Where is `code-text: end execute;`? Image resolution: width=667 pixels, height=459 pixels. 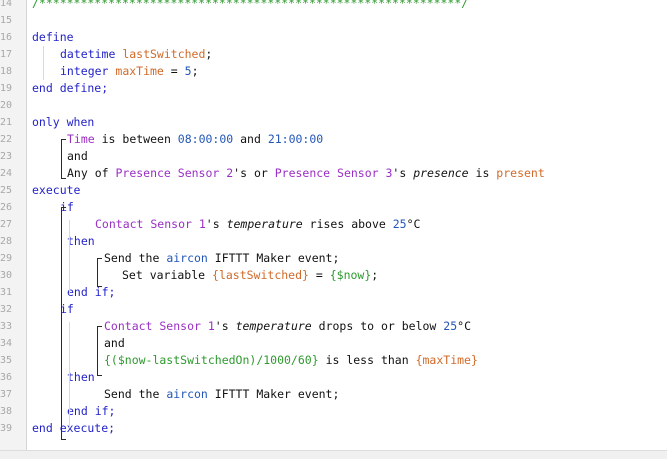
code-text: end execute; is located at coordinates (73, 428).